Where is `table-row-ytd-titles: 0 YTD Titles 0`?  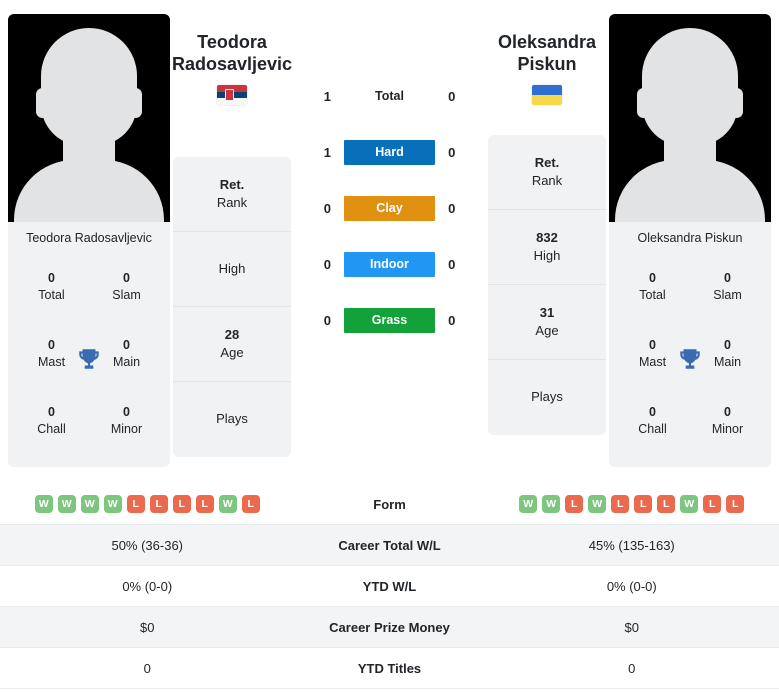 table-row-ytd-titles: 0 YTD Titles 0 is located at coordinates (389, 668).